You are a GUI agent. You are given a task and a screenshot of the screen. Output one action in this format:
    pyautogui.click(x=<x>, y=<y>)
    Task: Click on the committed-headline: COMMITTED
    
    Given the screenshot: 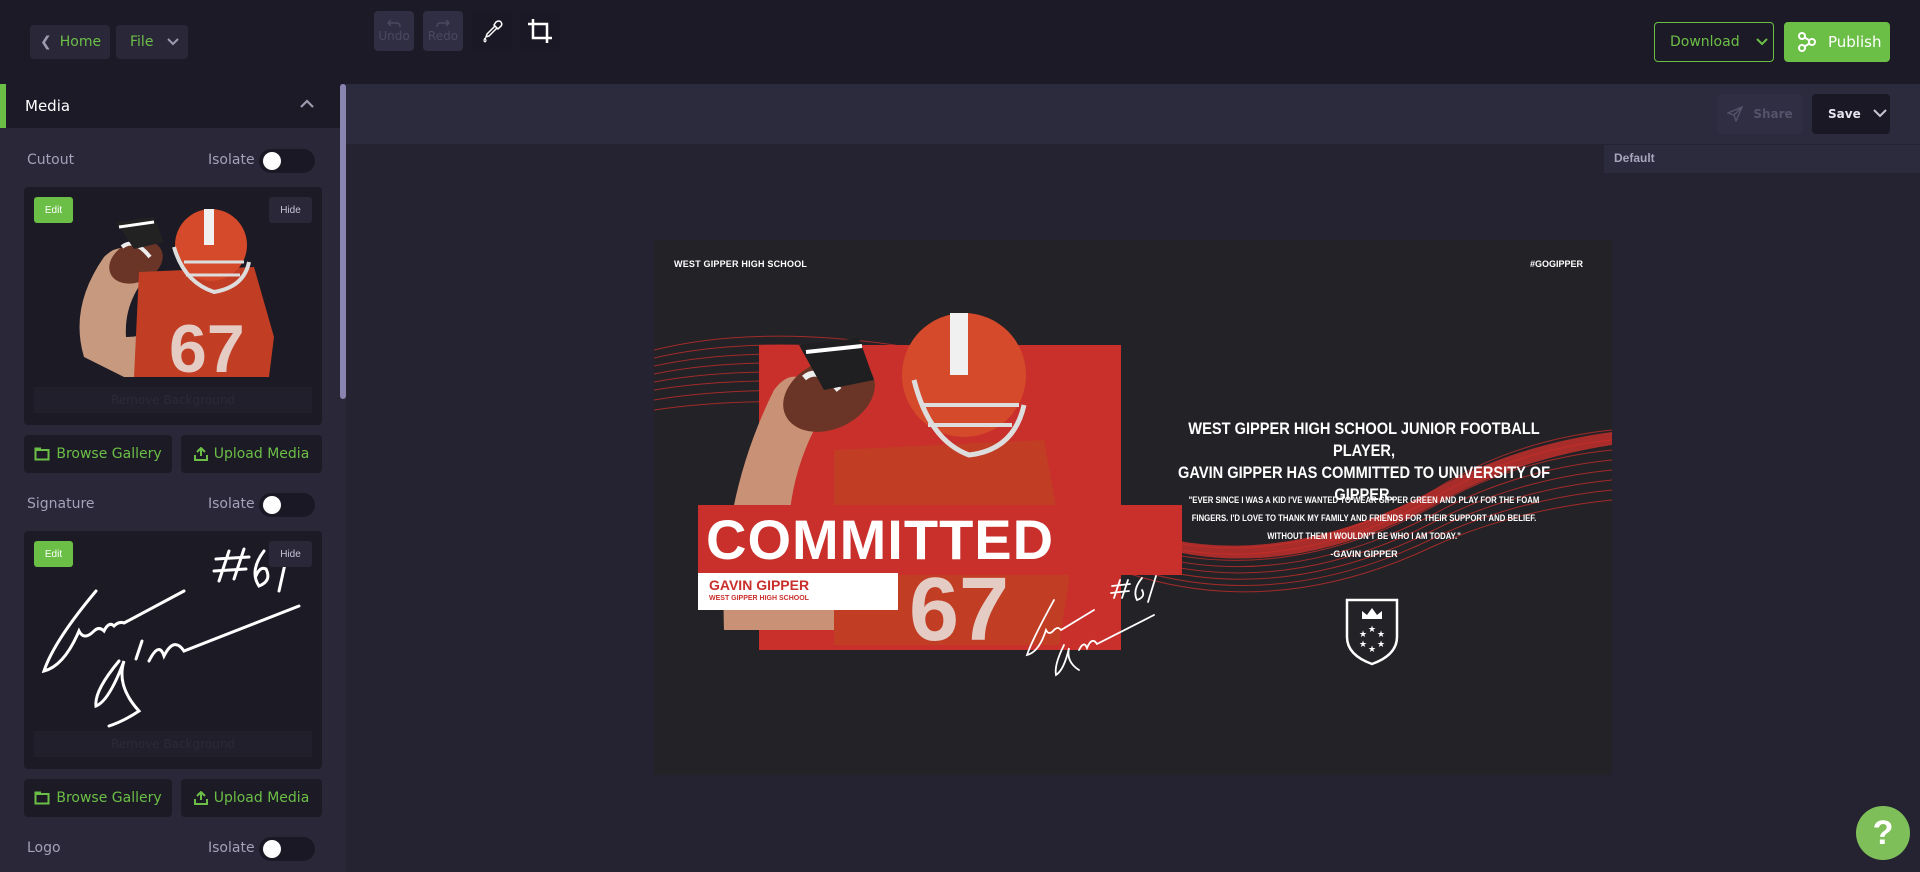 What is the action you would take?
    pyautogui.click(x=880, y=540)
    